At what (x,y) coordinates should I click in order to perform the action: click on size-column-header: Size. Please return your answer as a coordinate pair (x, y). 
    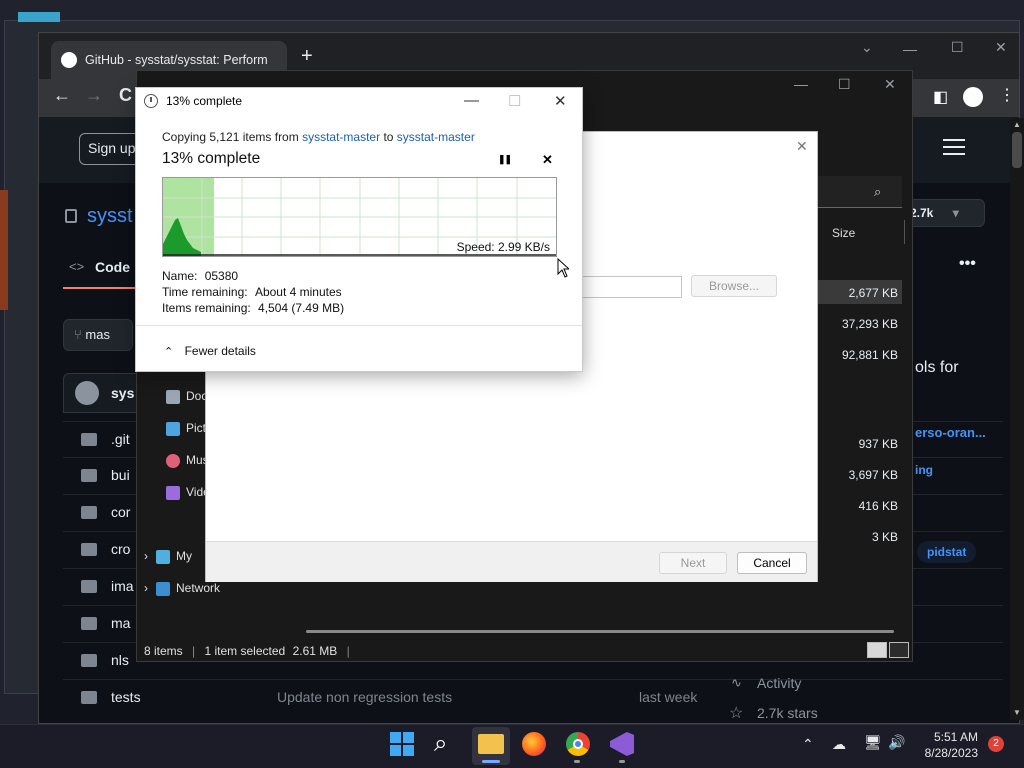
    Looking at the image, I should click on (843, 233).